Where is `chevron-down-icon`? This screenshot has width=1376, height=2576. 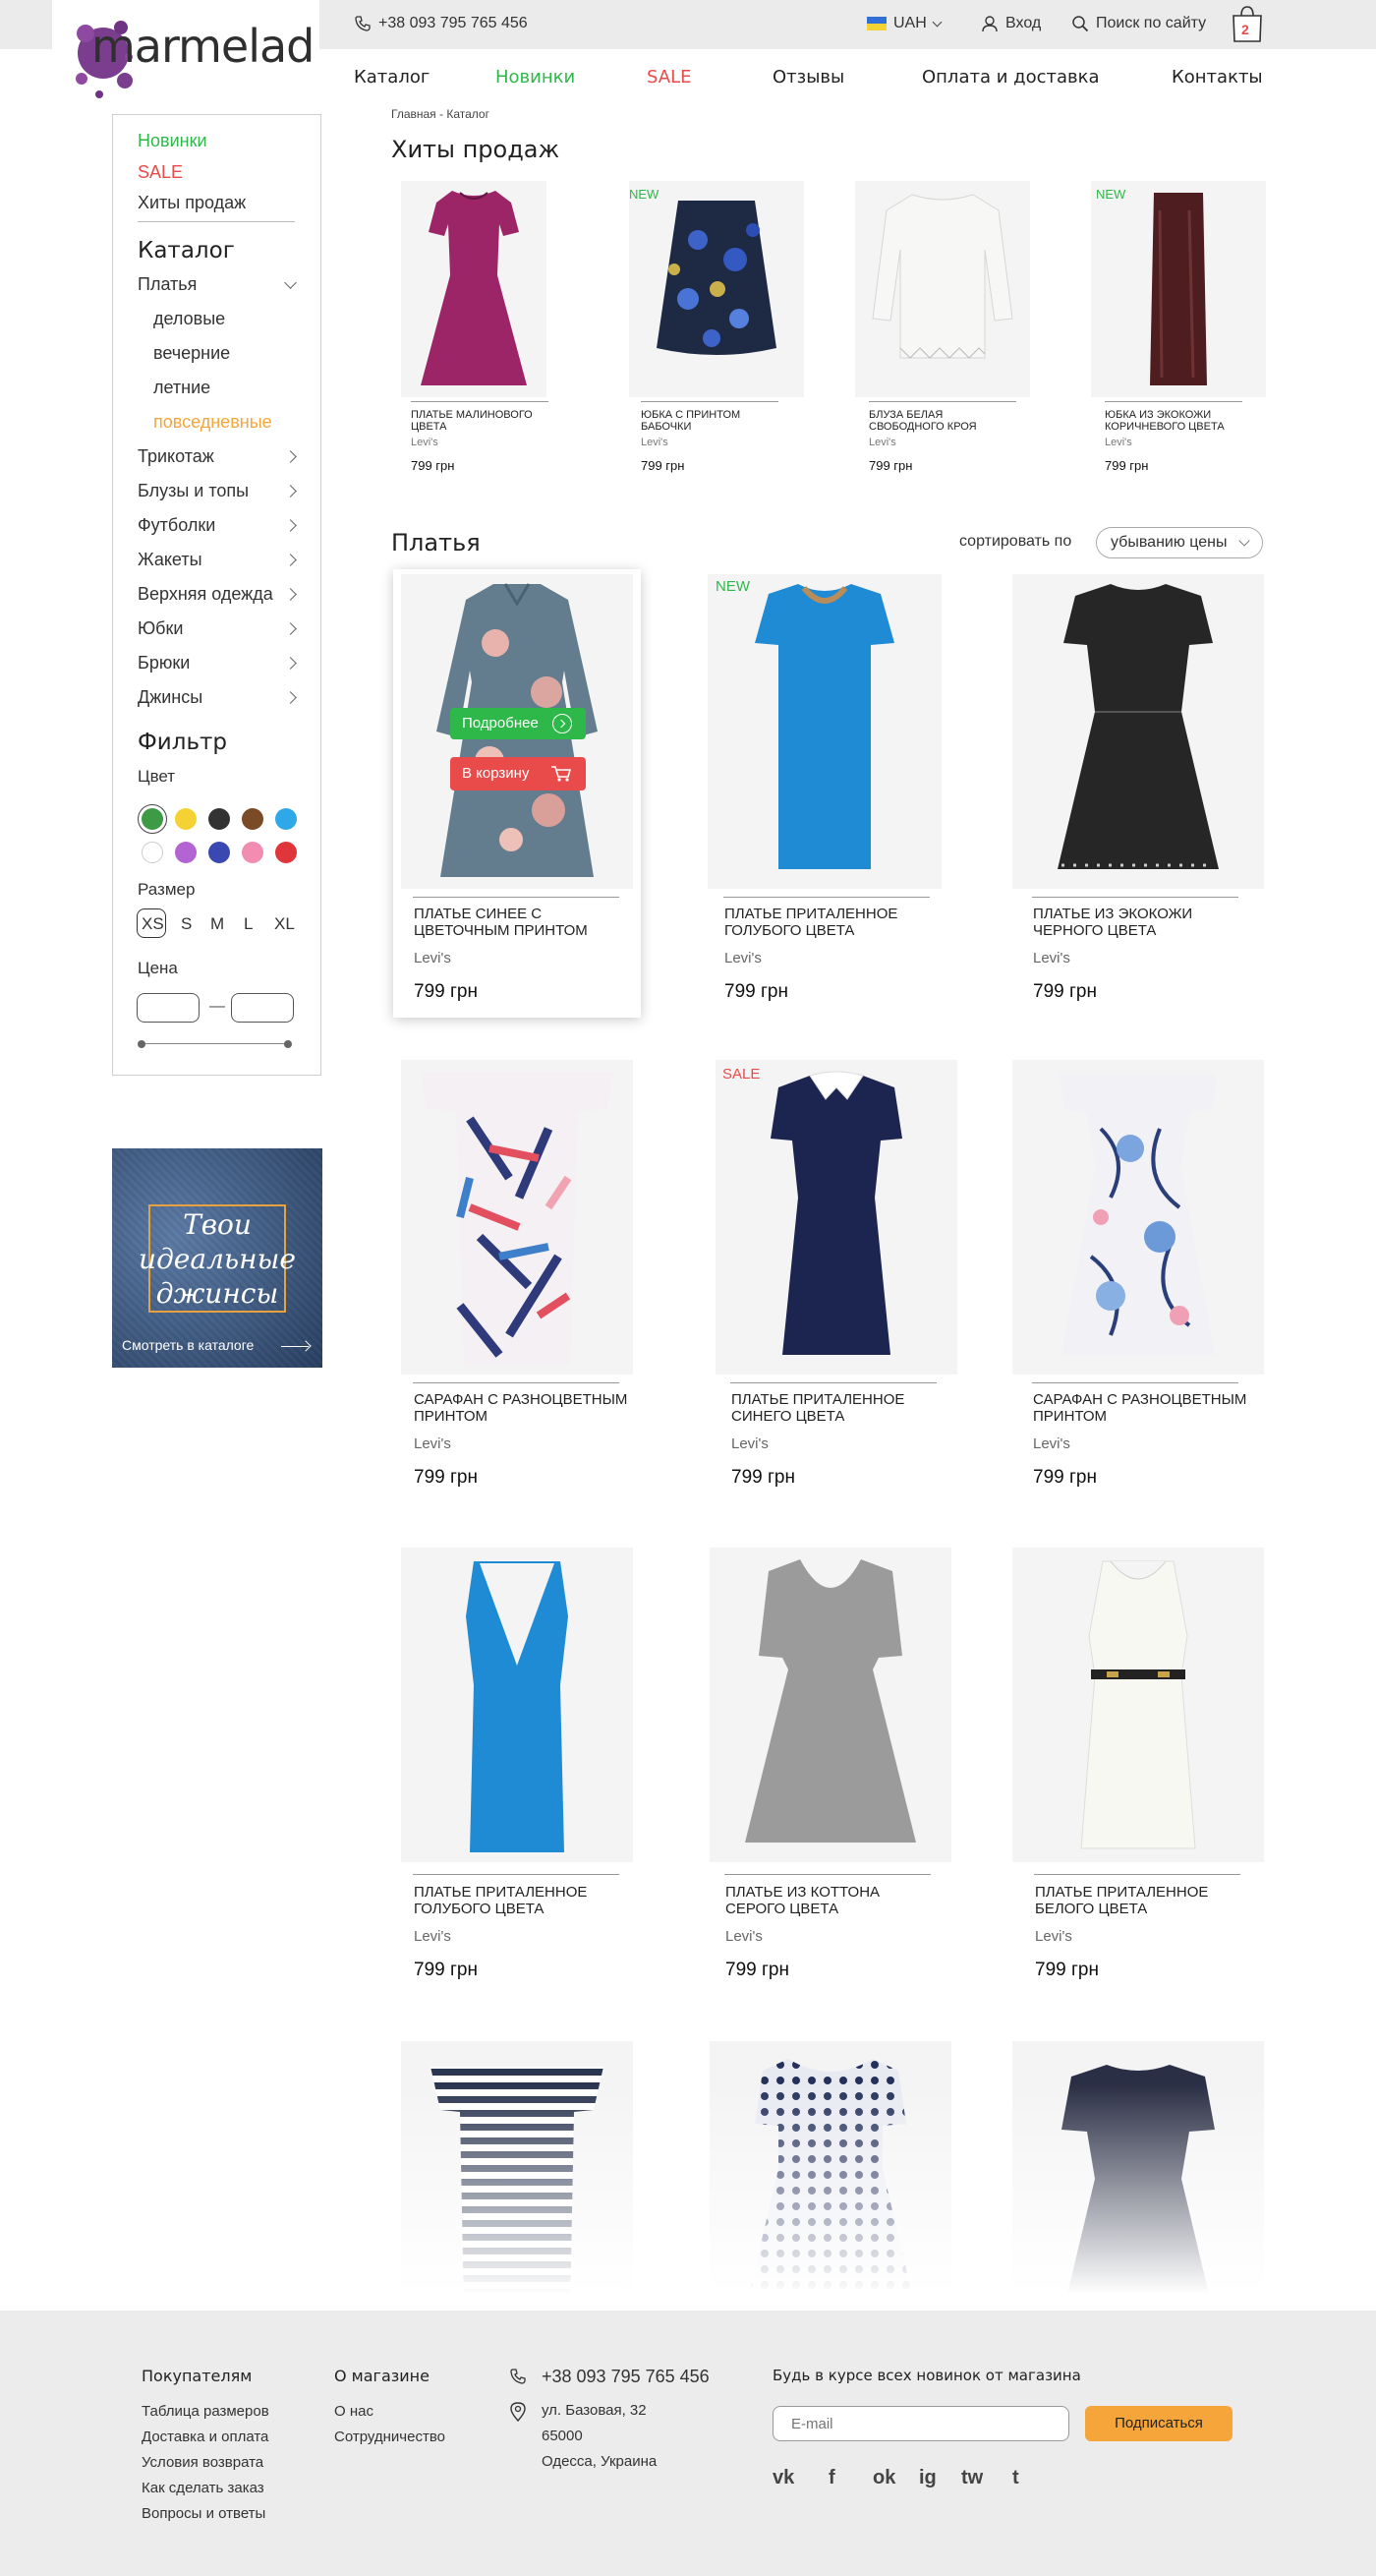
chevron-down-icon is located at coordinates (290, 282).